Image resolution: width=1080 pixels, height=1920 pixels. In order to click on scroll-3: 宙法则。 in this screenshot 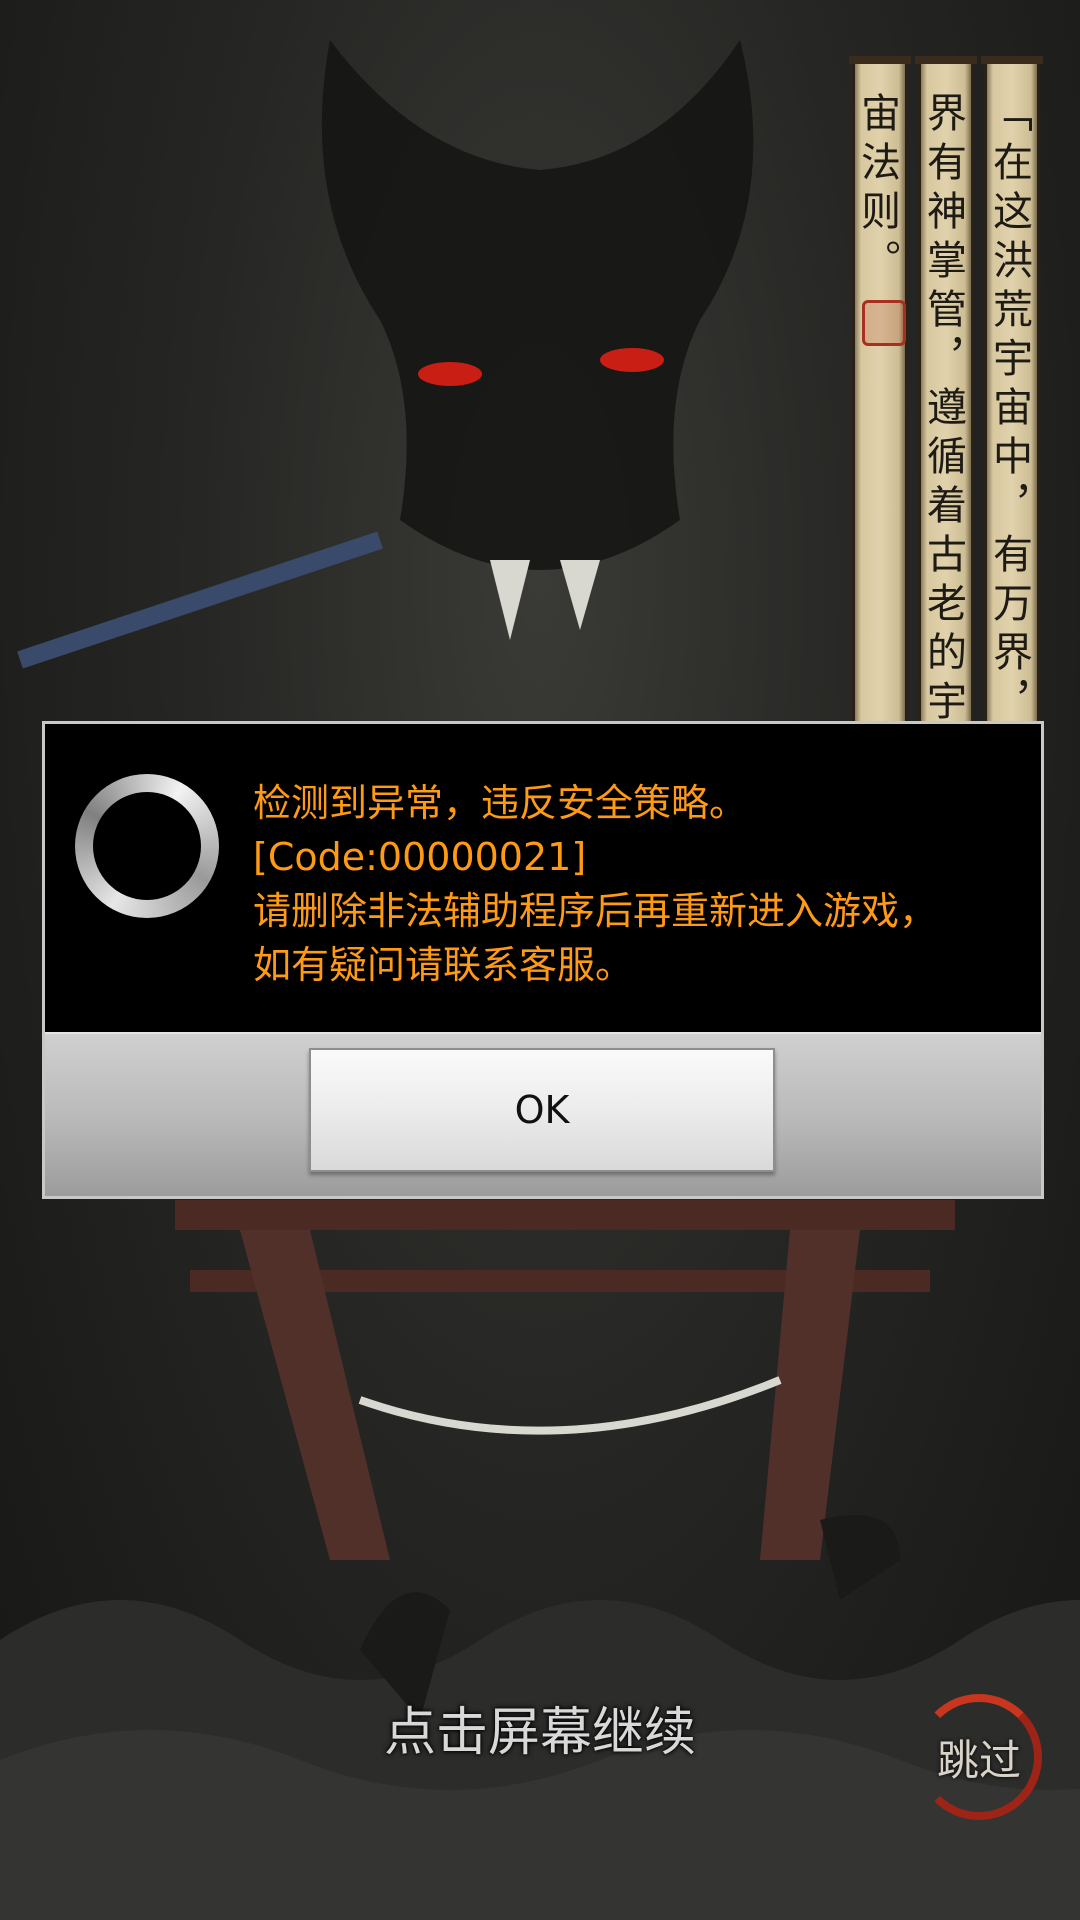, I will do `click(880, 432)`.